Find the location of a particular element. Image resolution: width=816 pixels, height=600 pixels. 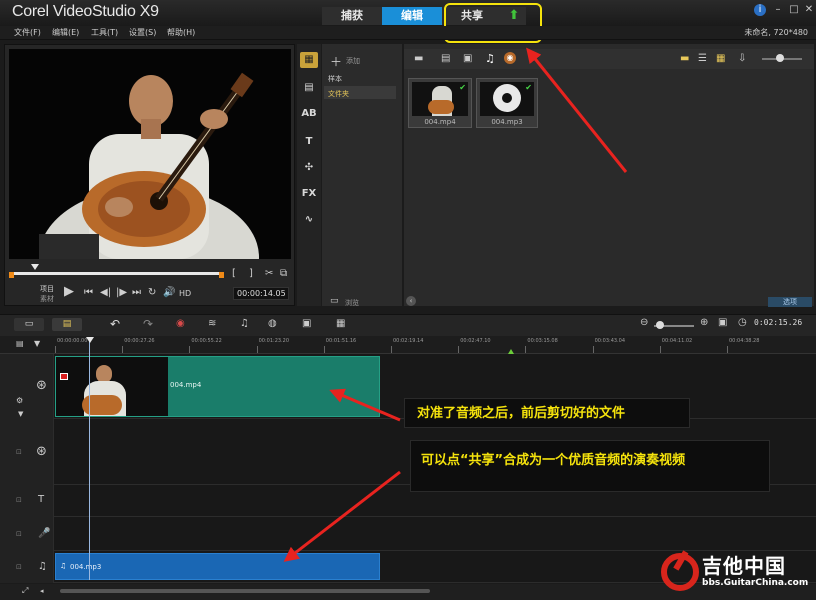

guitarchina-logo-icon is located at coordinates (680, 570).